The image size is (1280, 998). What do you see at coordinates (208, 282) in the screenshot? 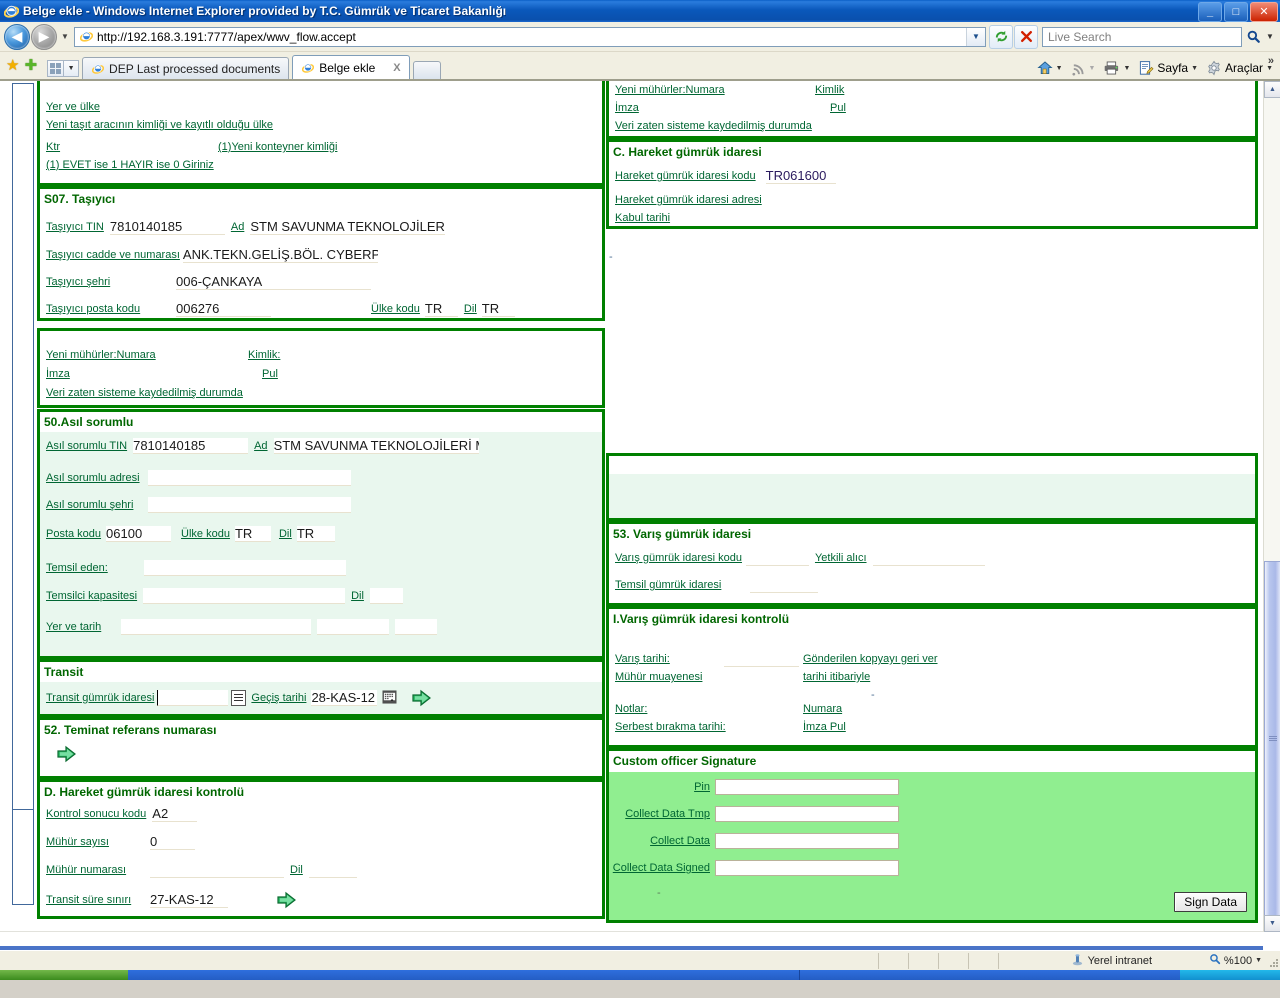
I see `field-carrier-city: Taşıyıcı şehri 006-ÇANKAYA` at bounding box center [208, 282].